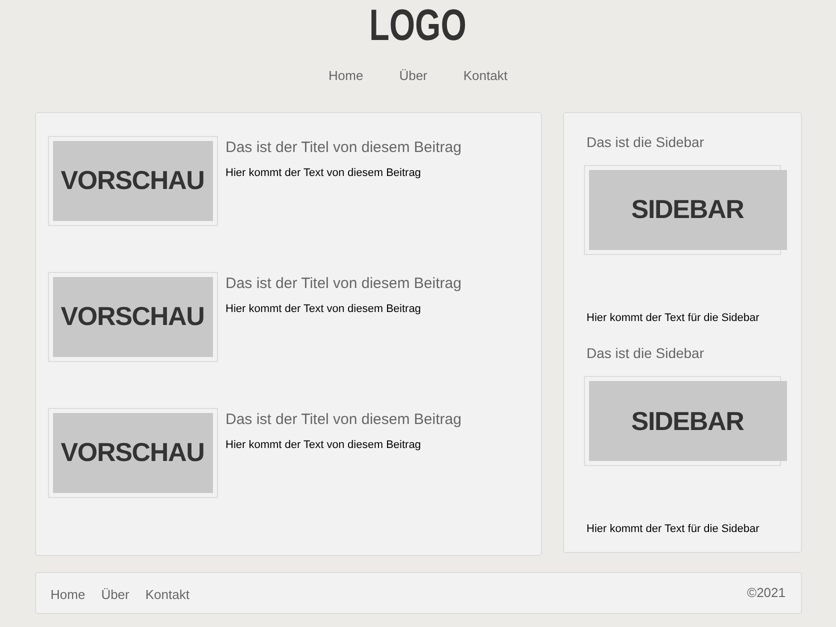 This screenshot has height=627, width=836. I want to click on footer-link: Über, so click(115, 594).